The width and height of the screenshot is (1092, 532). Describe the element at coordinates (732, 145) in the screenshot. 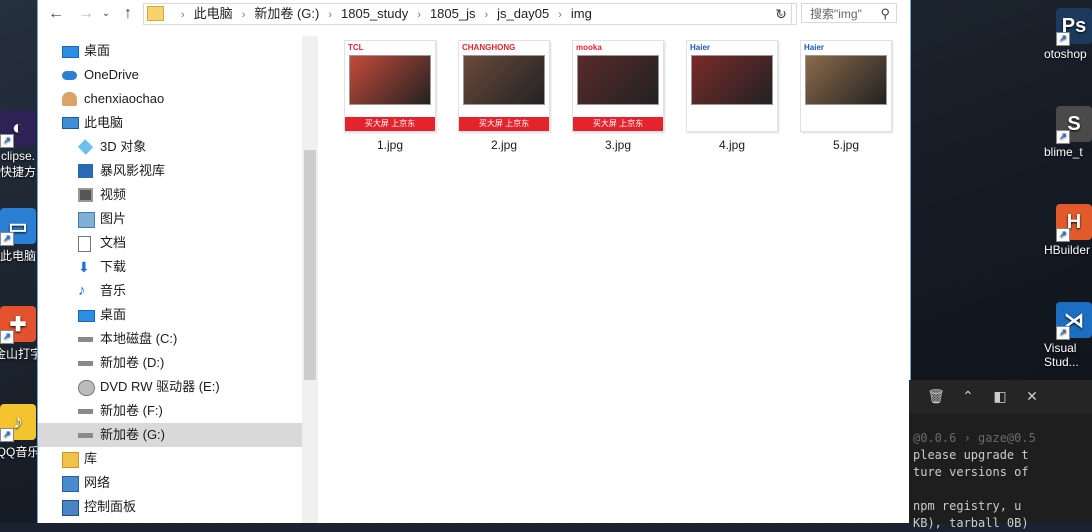

I see `file-name: 4.jpg` at that location.